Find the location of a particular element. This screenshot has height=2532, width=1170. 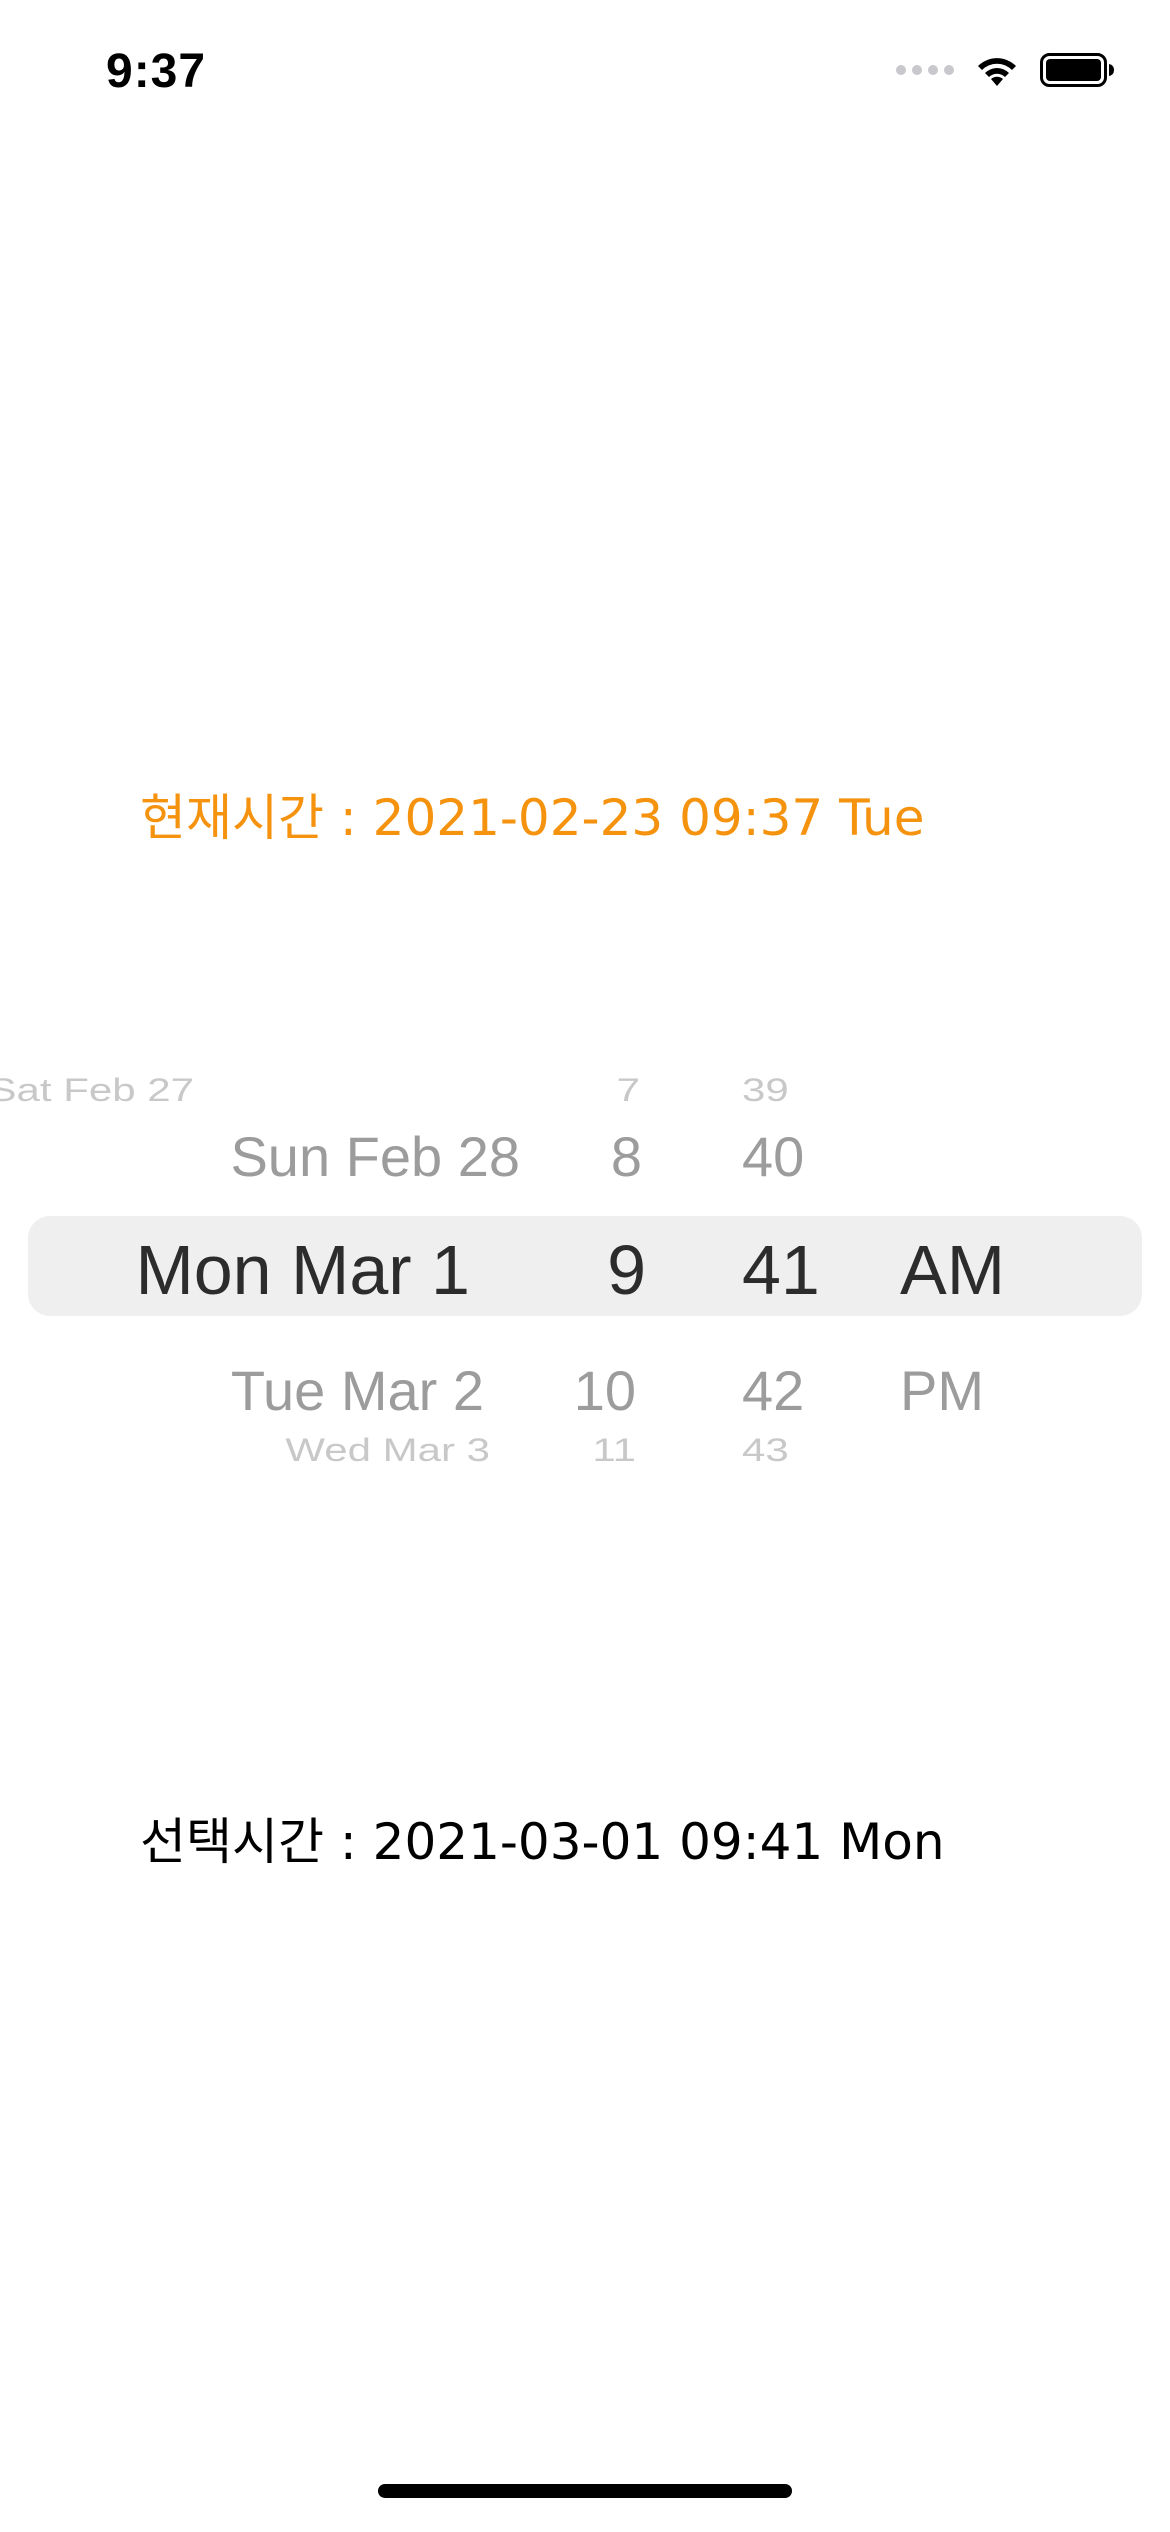

picker-hour-item: 11 is located at coordinates (614, 1449).